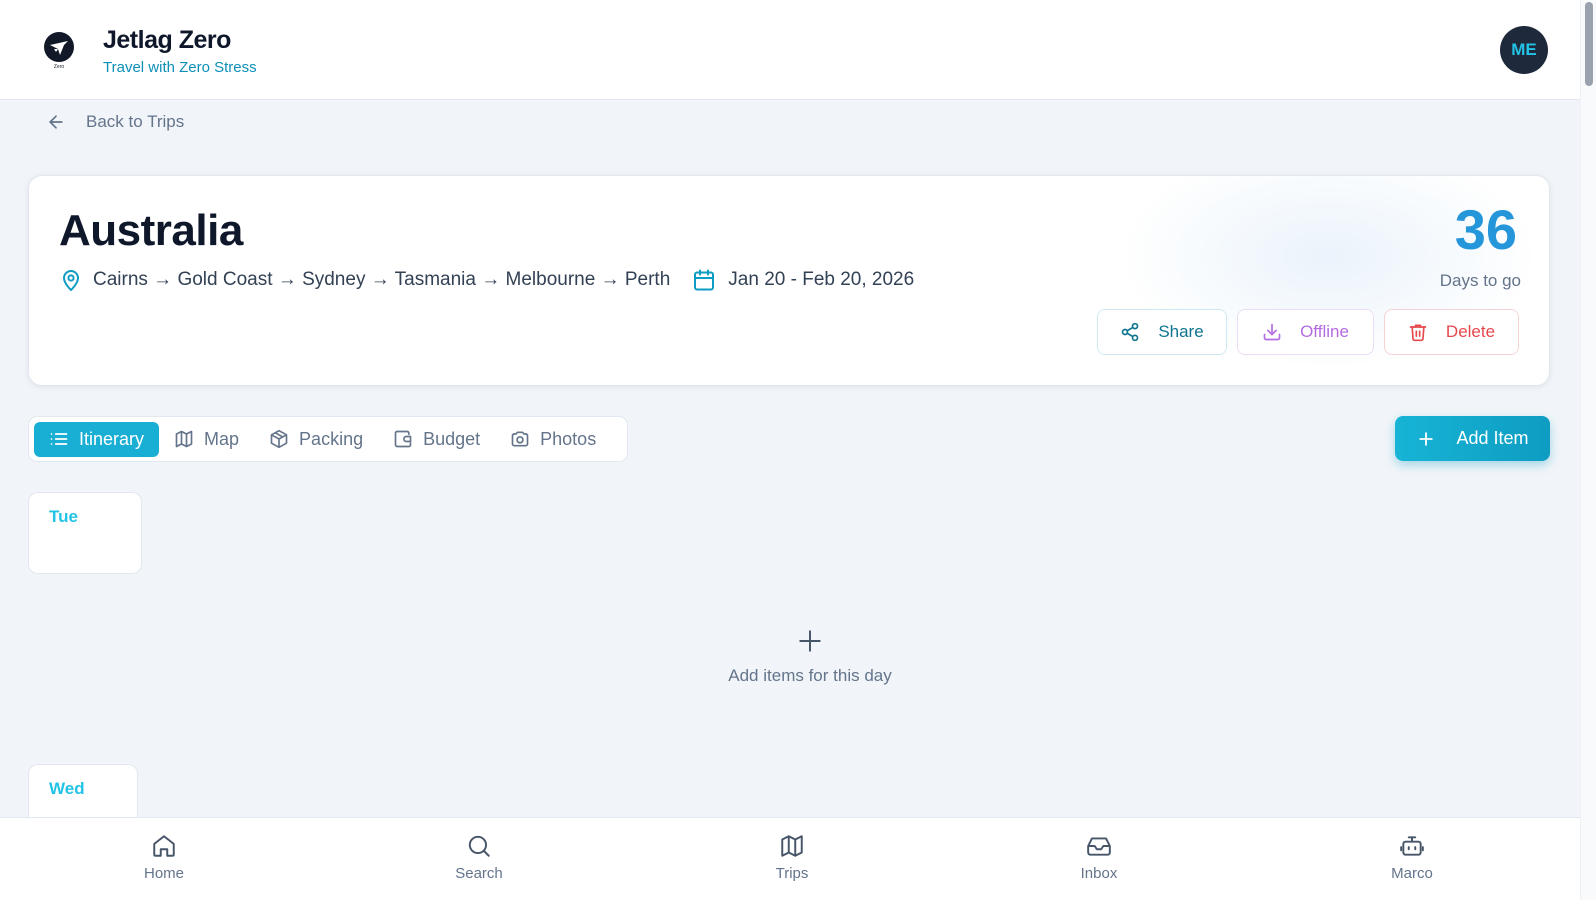 Image resolution: width=1596 pixels, height=900 pixels. I want to click on package-icon, so click(279, 439).